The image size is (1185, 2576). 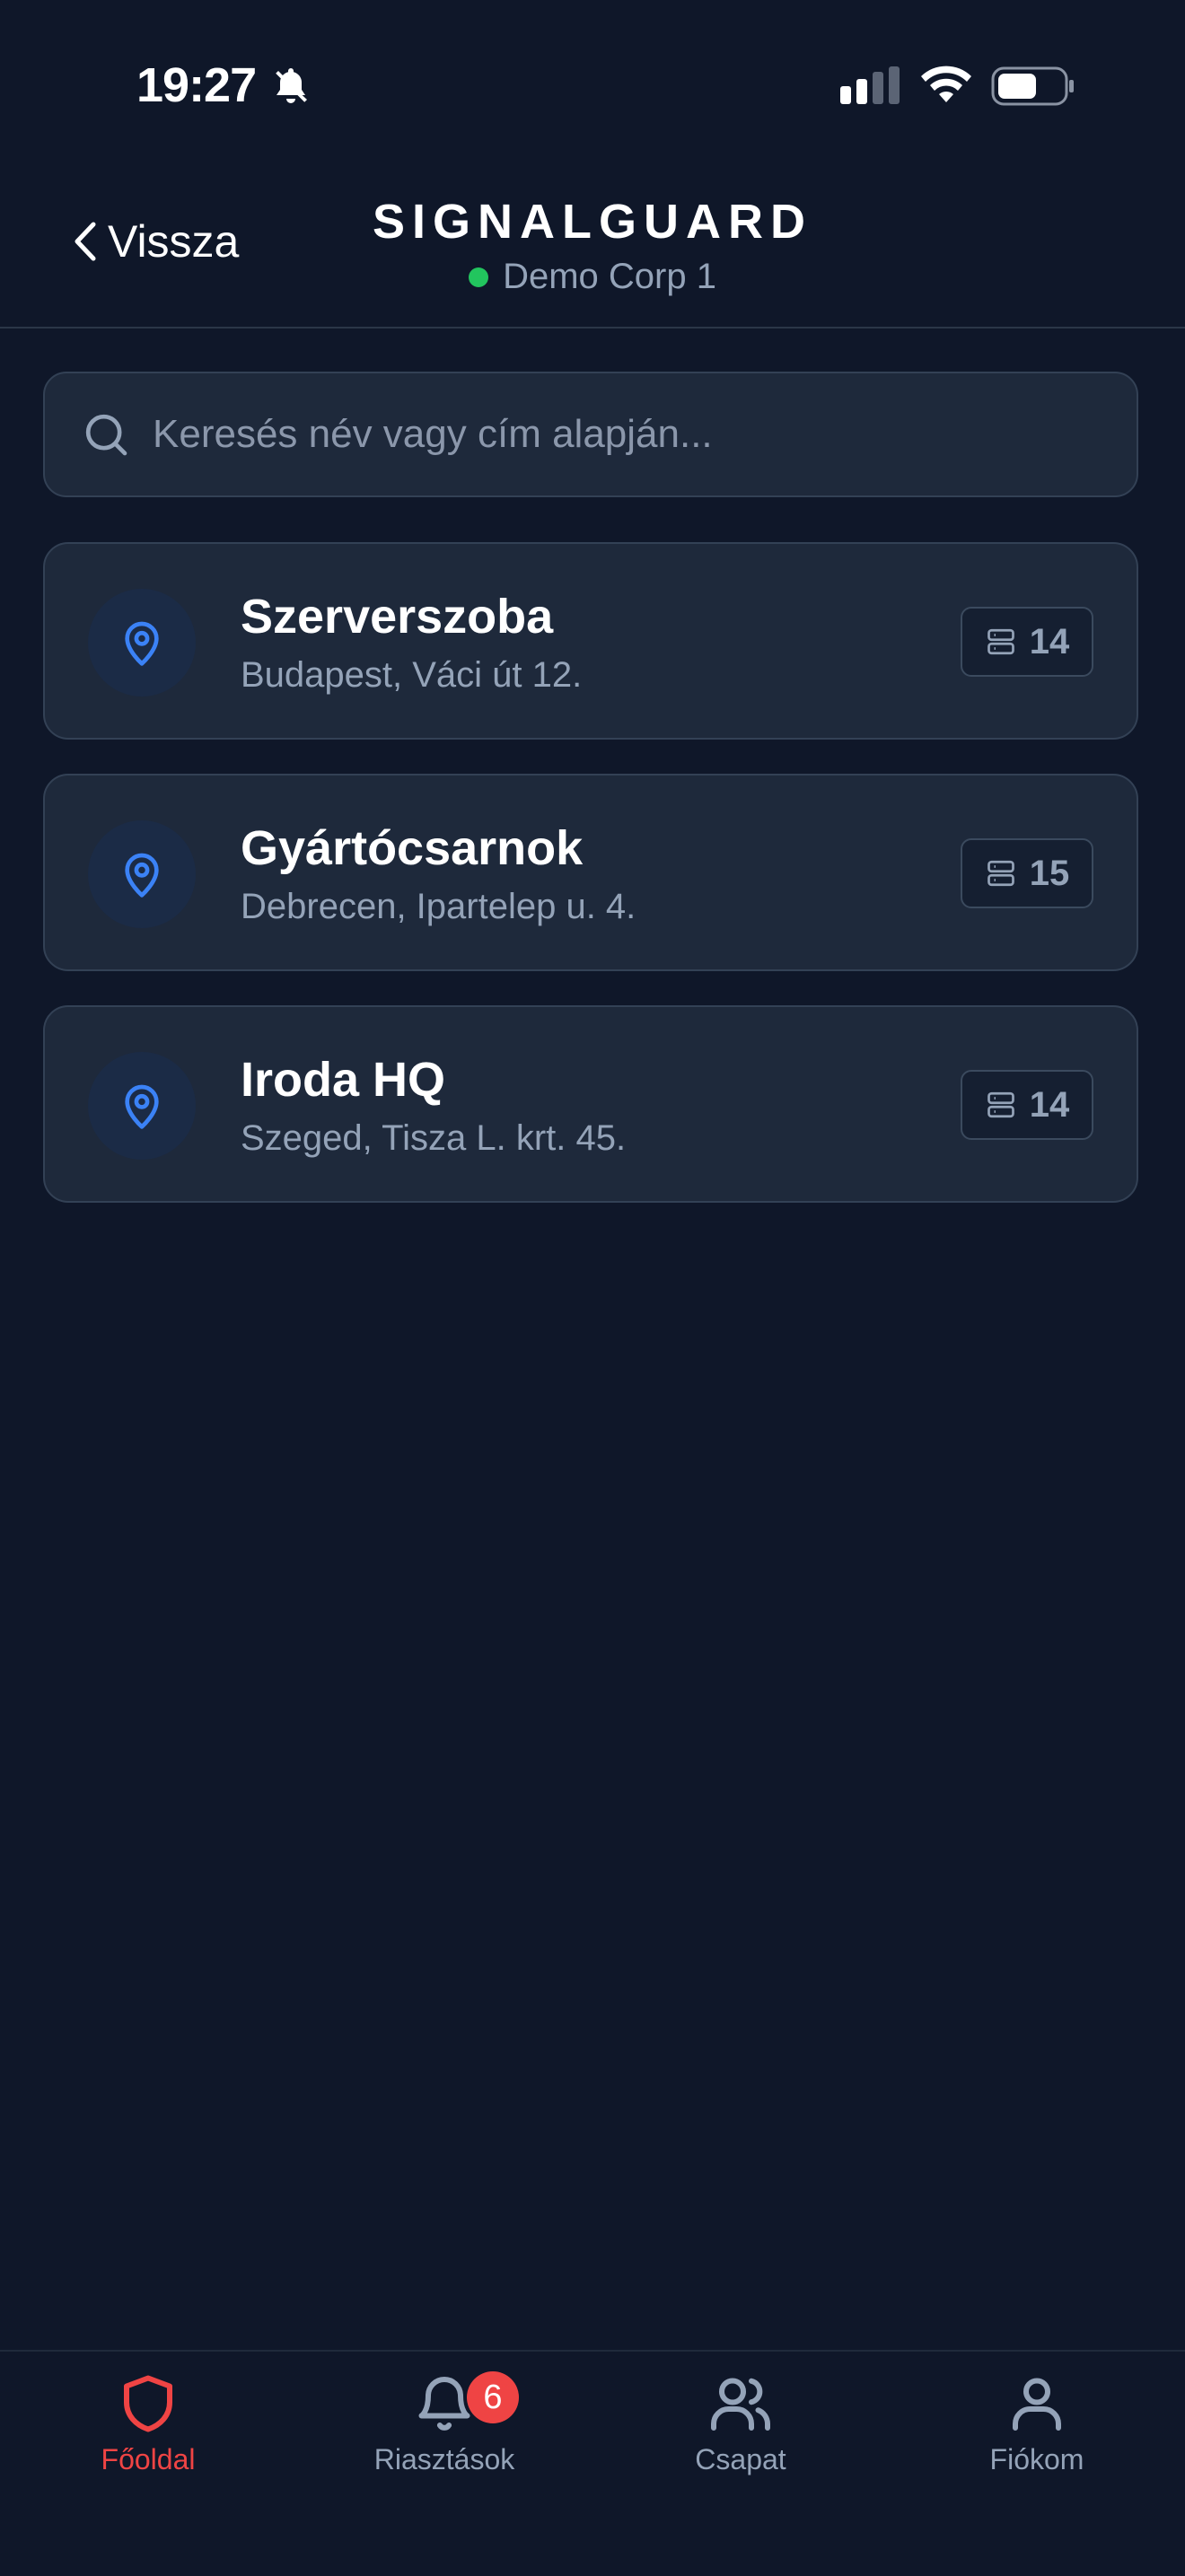 I want to click on tab-home: Főoldal, so click(x=148, y=2438).